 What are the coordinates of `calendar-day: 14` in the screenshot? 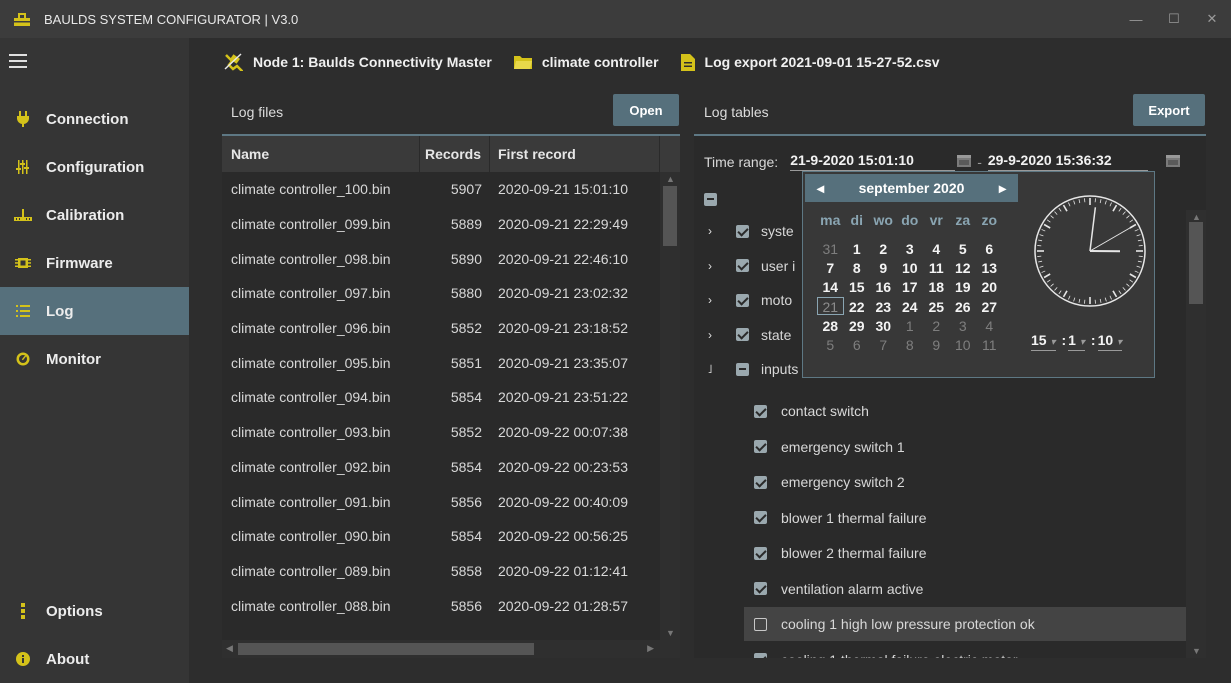 It's located at (830, 287).